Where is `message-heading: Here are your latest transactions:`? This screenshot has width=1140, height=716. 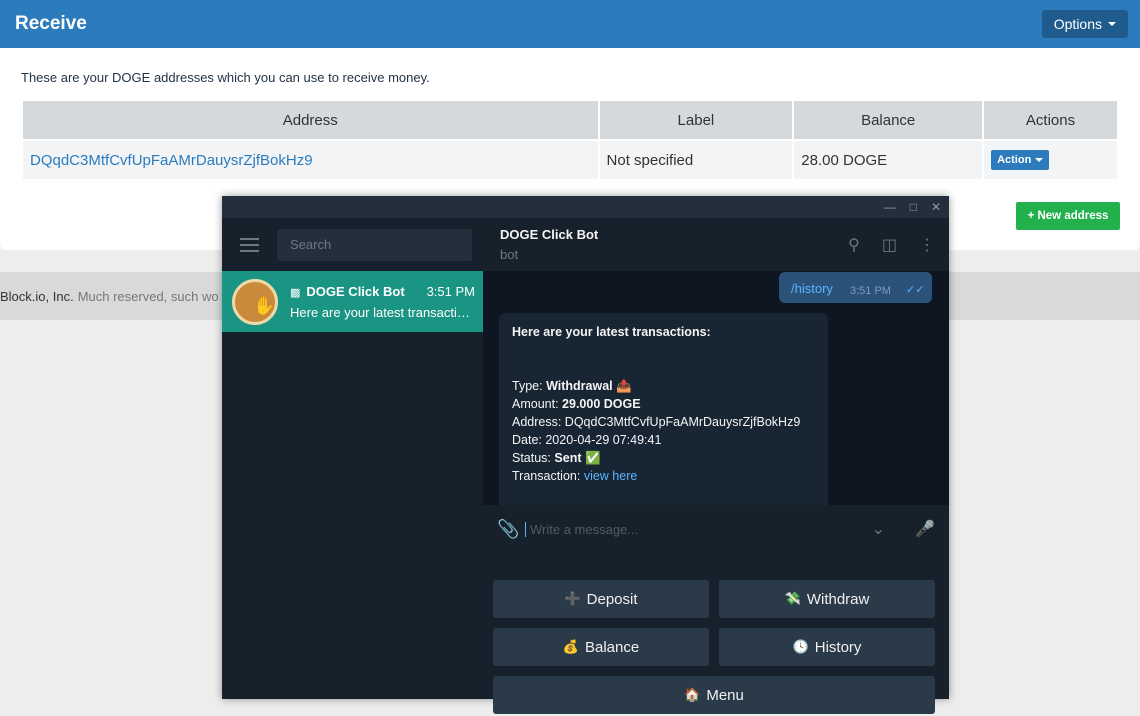 message-heading: Here are your latest transactions: is located at coordinates (611, 332).